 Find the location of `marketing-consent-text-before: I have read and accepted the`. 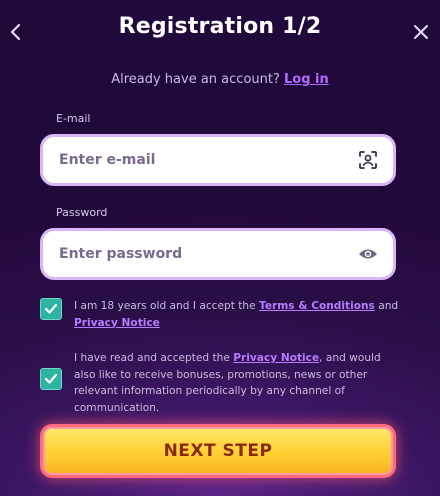

marketing-consent-text-before: I have read and accepted the is located at coordinates (152, 358).